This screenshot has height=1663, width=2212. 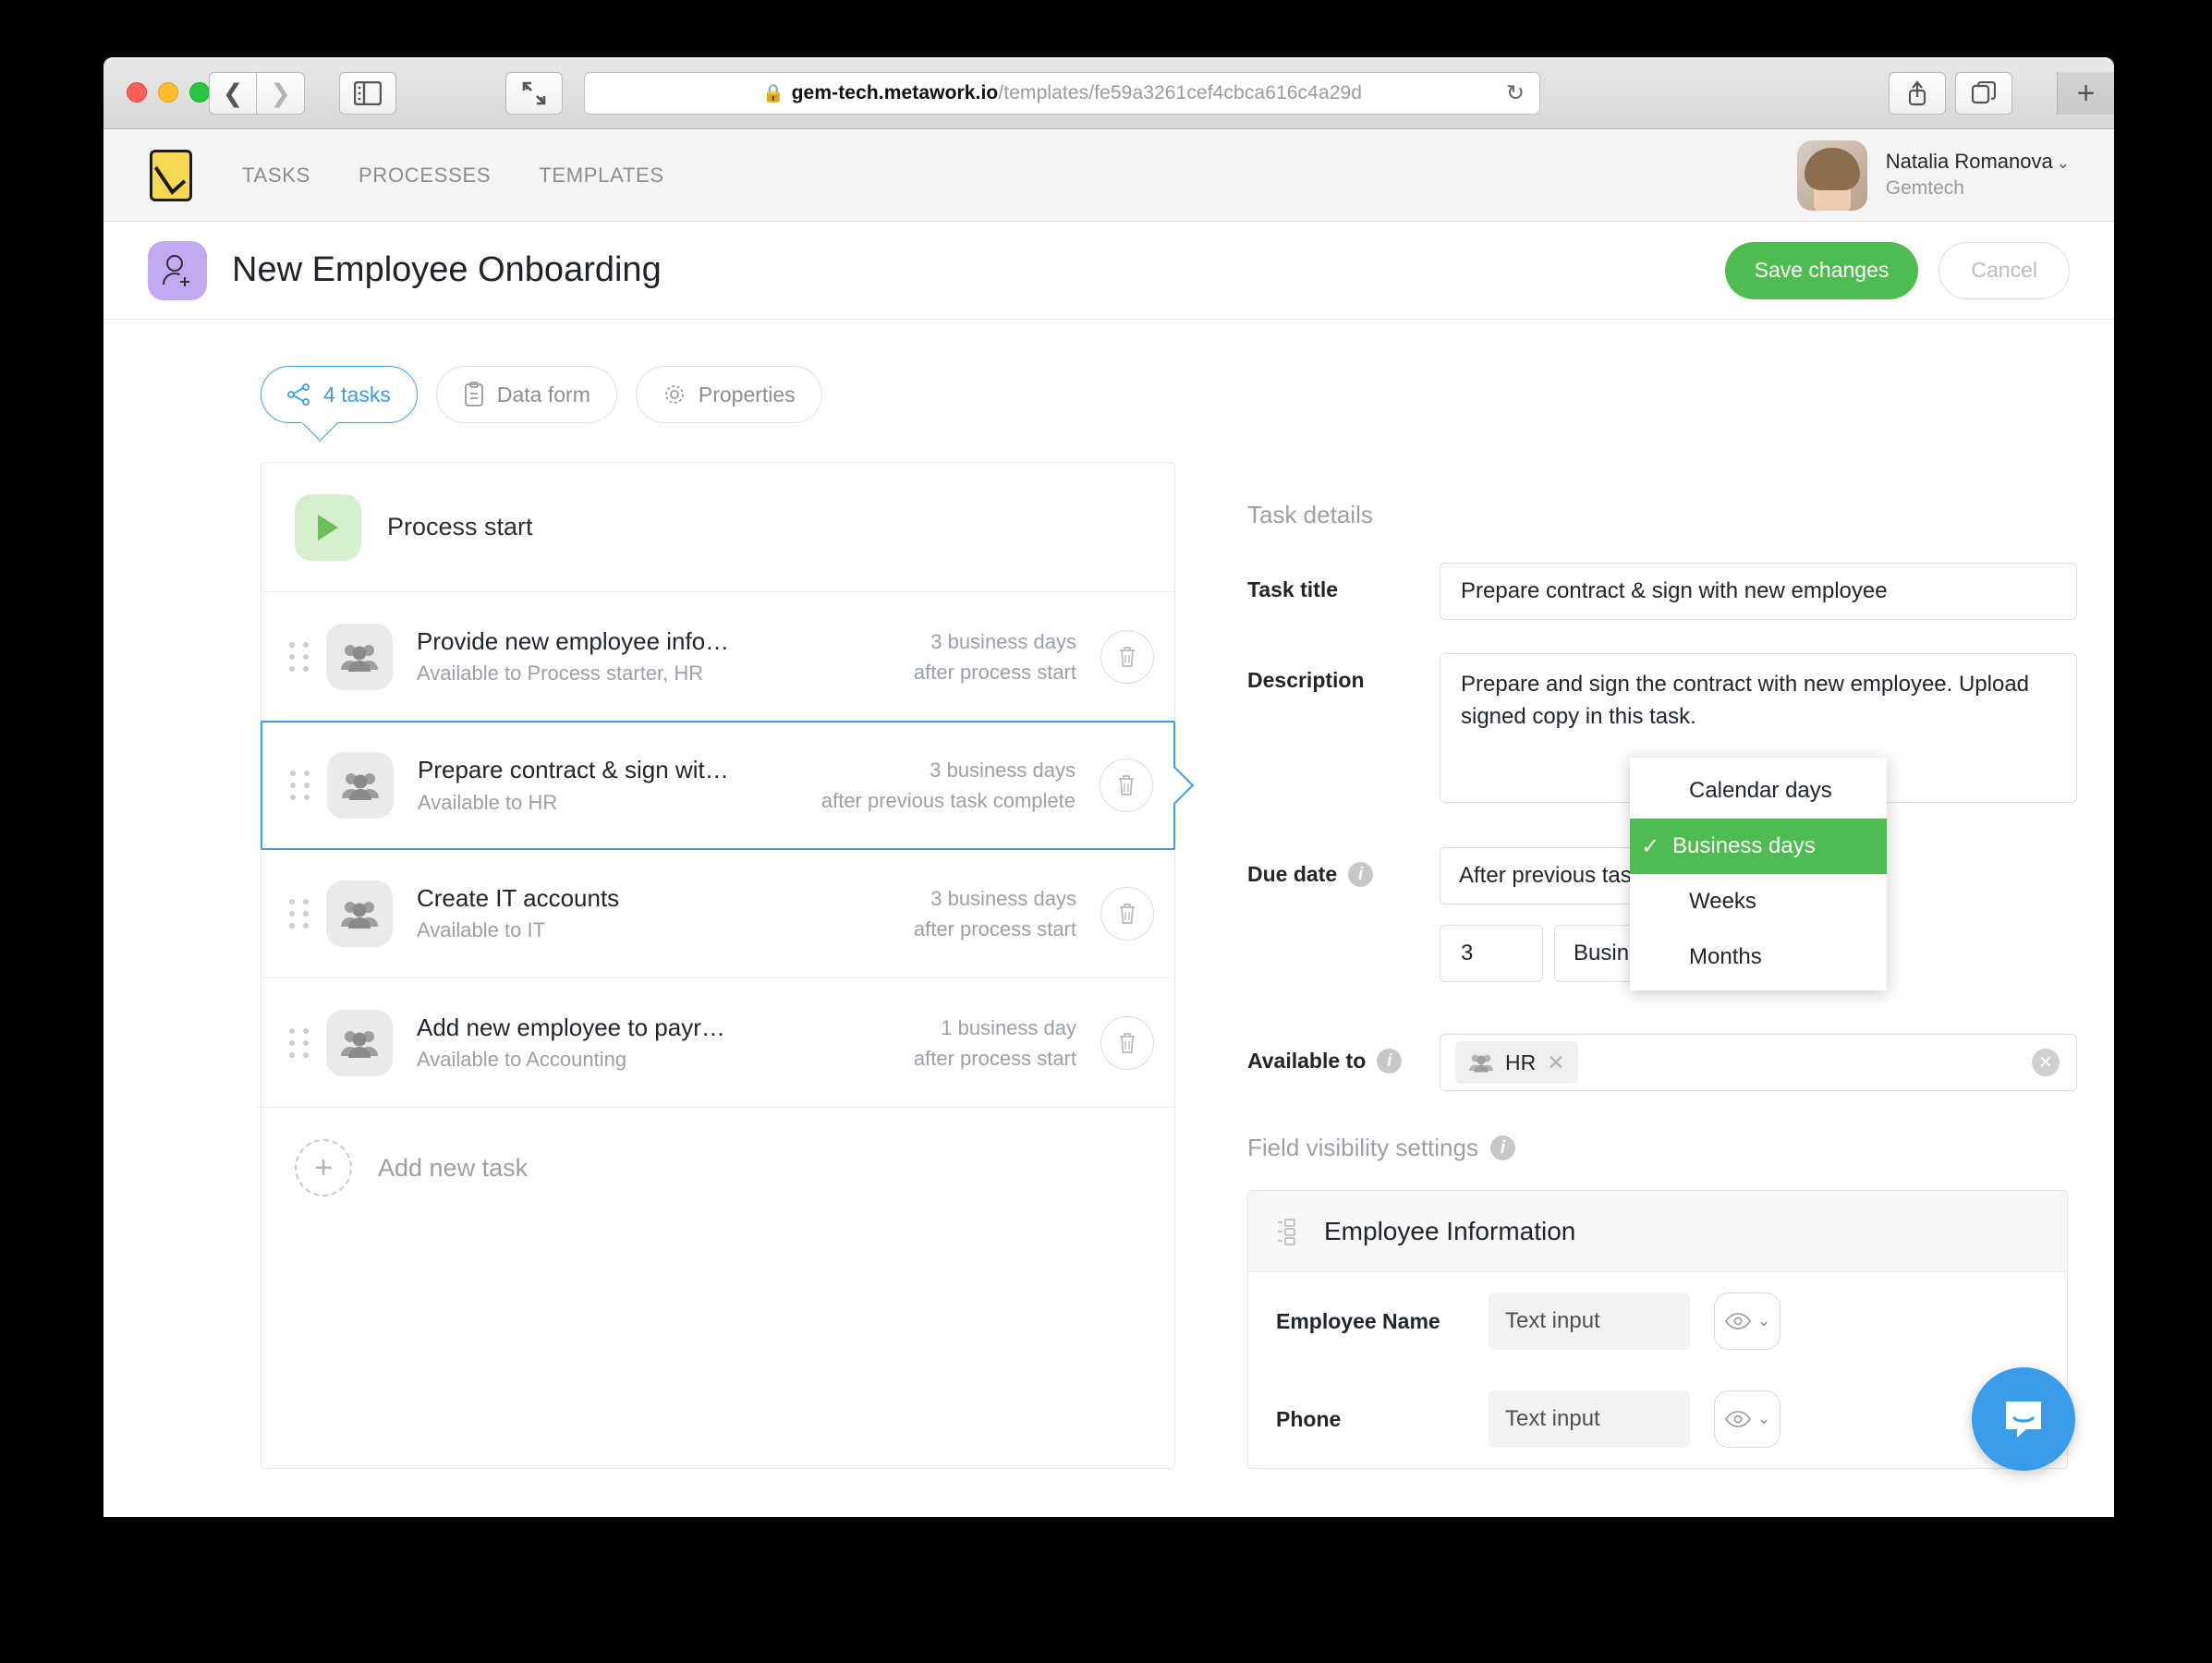 I want to click on field-visibility-label: Field visibility settings, so click(x=1362, y=1147).